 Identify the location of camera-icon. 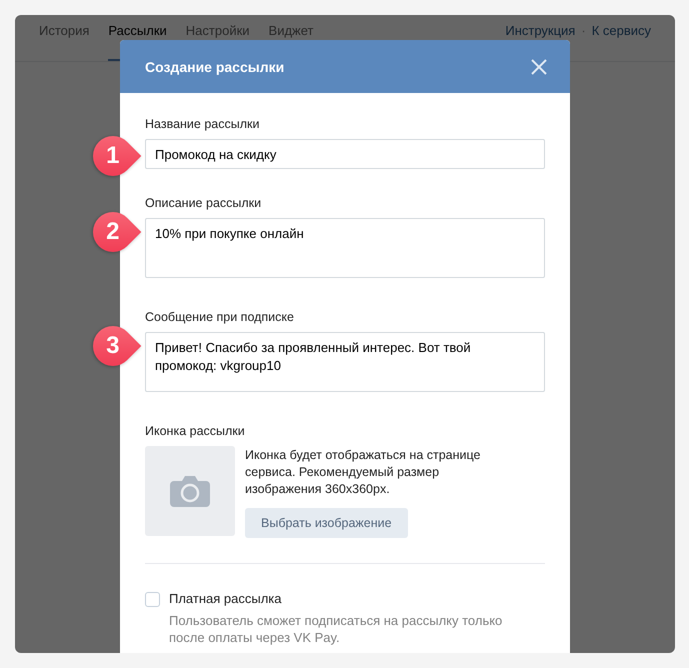
(190, 491).